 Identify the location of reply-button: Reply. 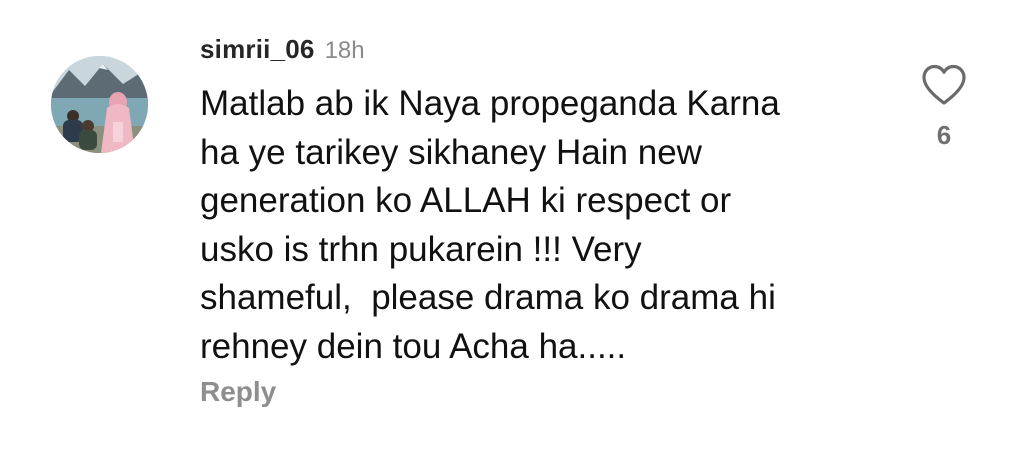
(238, 392).